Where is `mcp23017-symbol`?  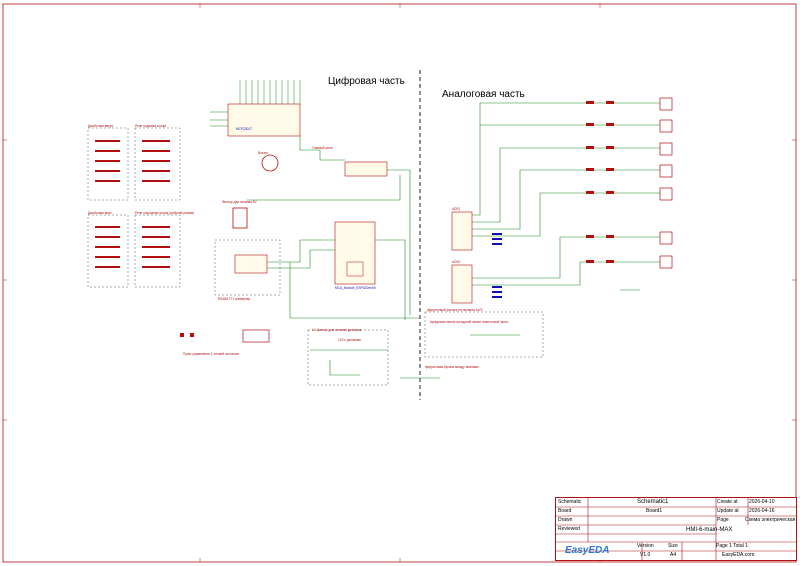
mcp23017-symbol is located at coordinates (255, 108).